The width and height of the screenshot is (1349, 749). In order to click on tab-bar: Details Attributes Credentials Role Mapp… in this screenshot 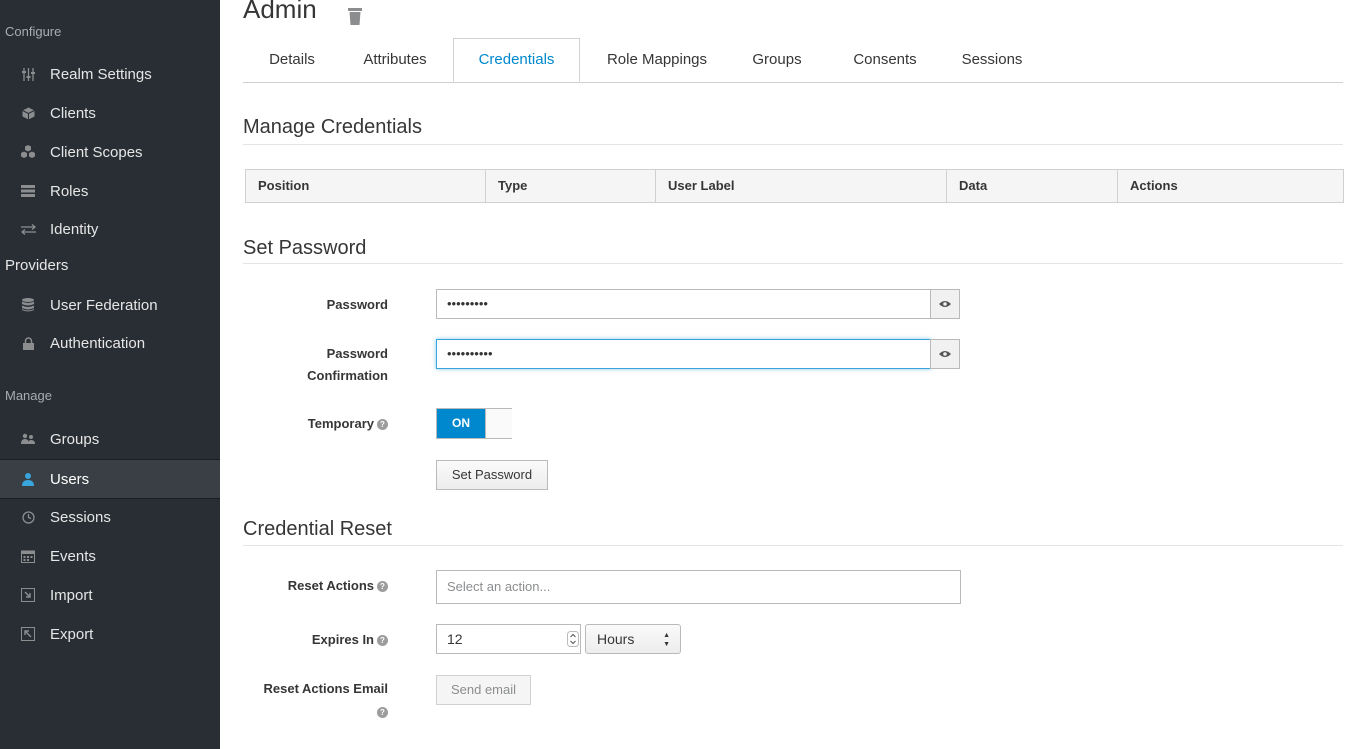, I will do `click(793, 60)`.